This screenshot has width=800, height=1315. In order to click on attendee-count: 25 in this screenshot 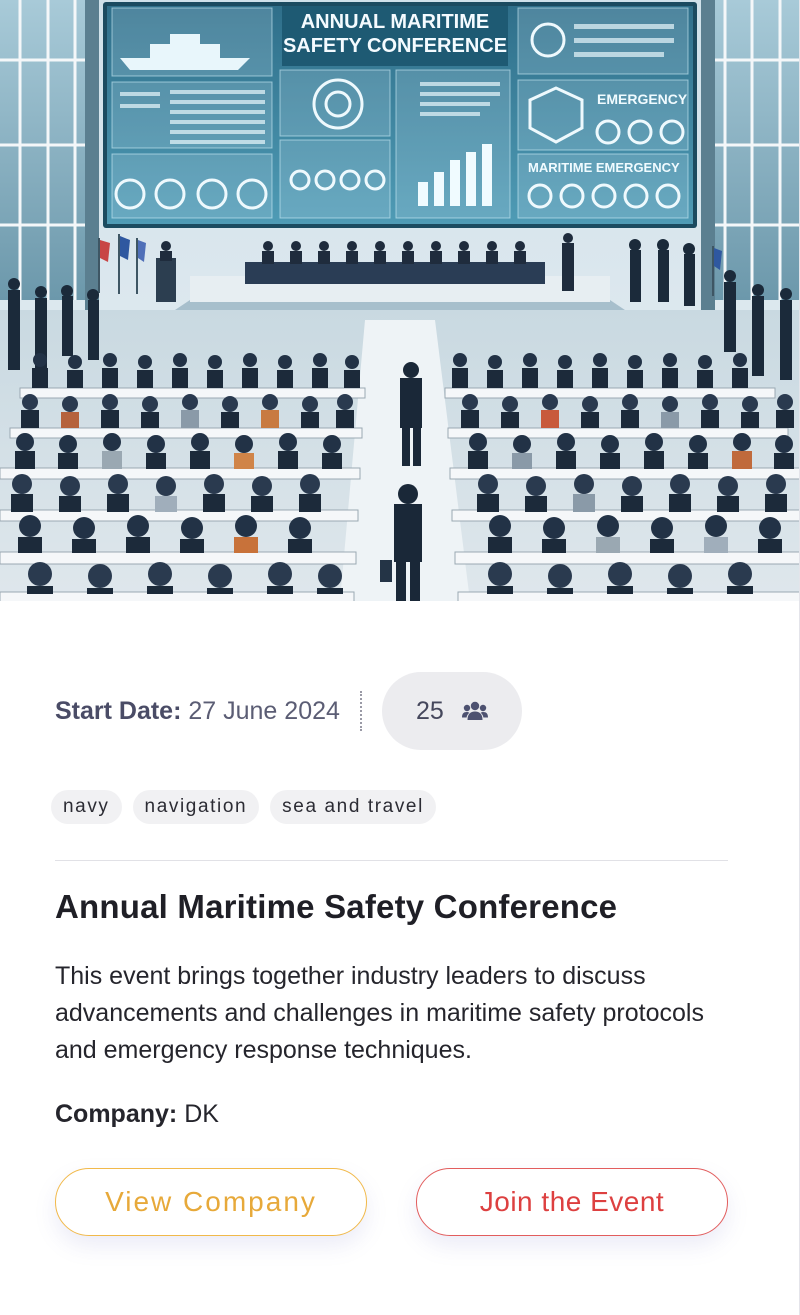, I will do `click(430, 710)`.